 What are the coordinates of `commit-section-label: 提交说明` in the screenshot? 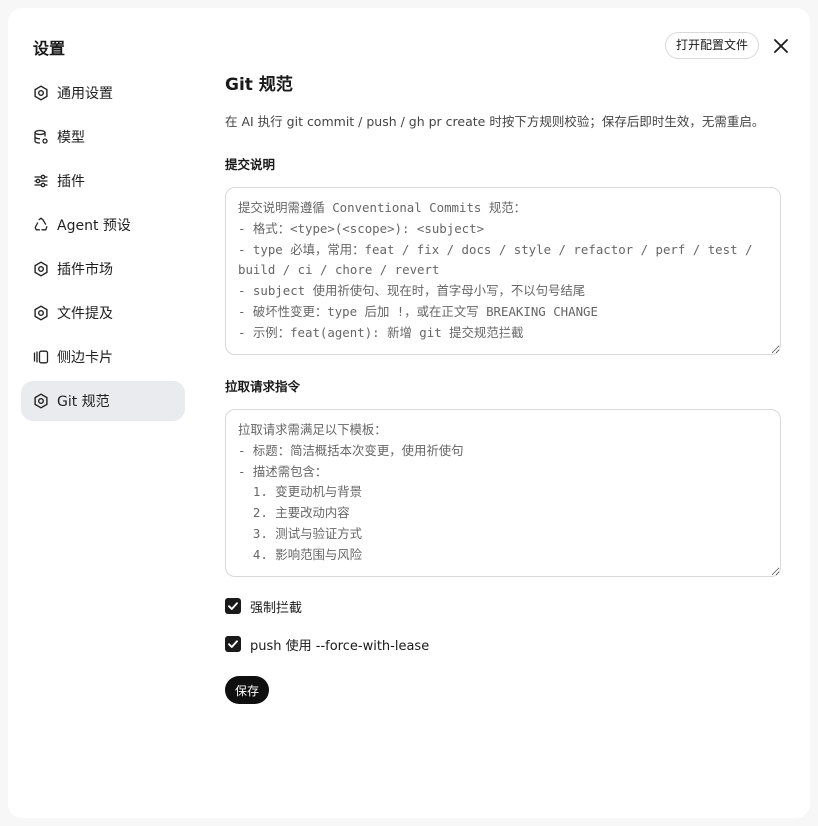 It's located at (250, 164).